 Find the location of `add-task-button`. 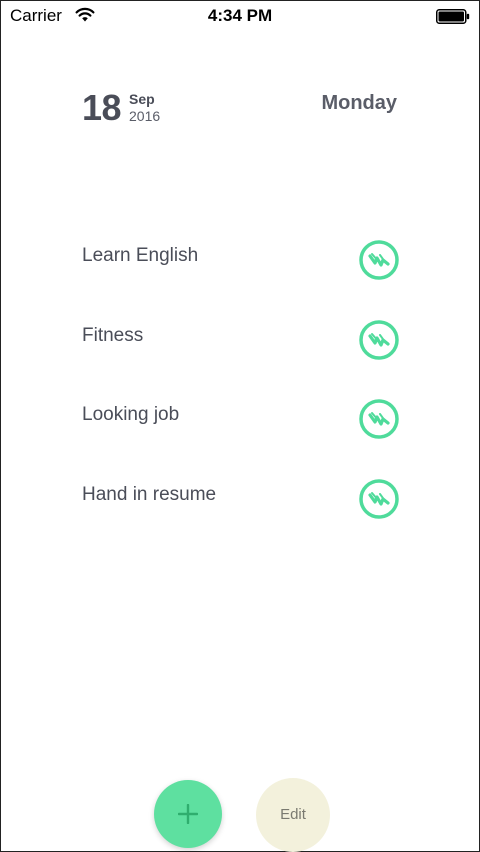

add-task-button is located at coordinates (188, 814).